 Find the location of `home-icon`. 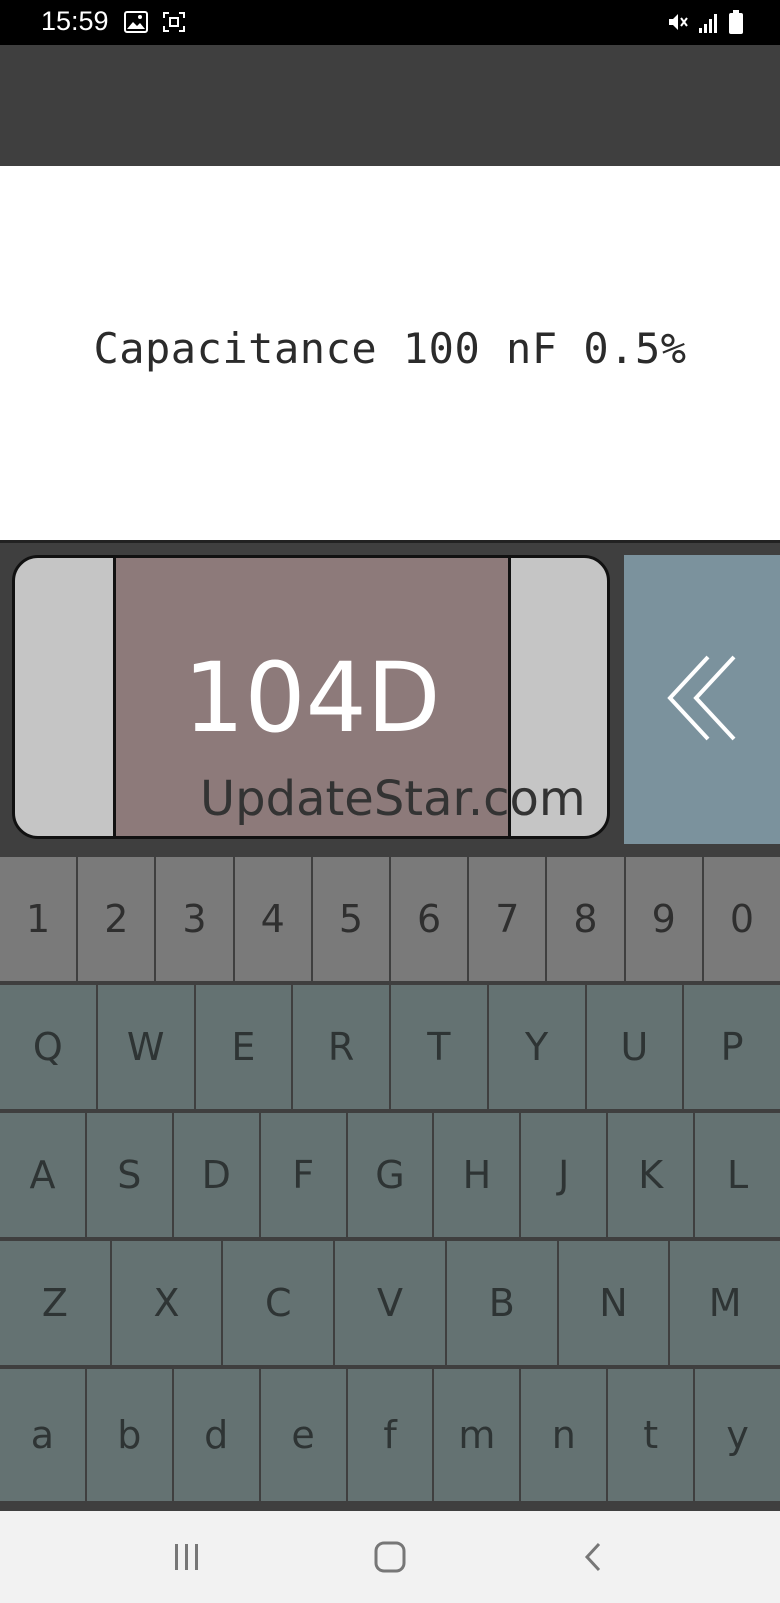

home-icon is located at coordinates (390, 1559).